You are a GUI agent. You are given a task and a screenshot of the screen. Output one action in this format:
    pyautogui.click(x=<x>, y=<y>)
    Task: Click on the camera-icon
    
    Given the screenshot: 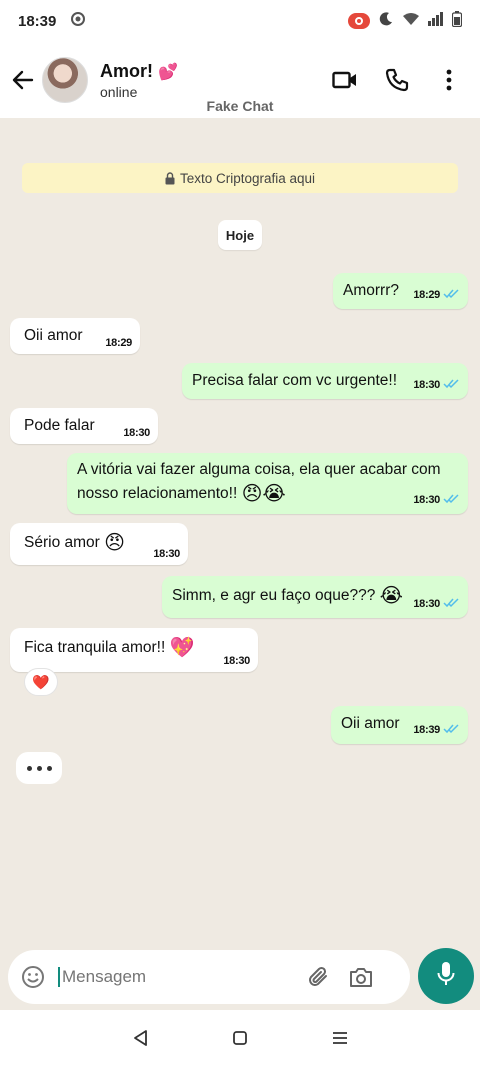 What is the action you would take?
    pyautogui.click(x=361, y=977)
    